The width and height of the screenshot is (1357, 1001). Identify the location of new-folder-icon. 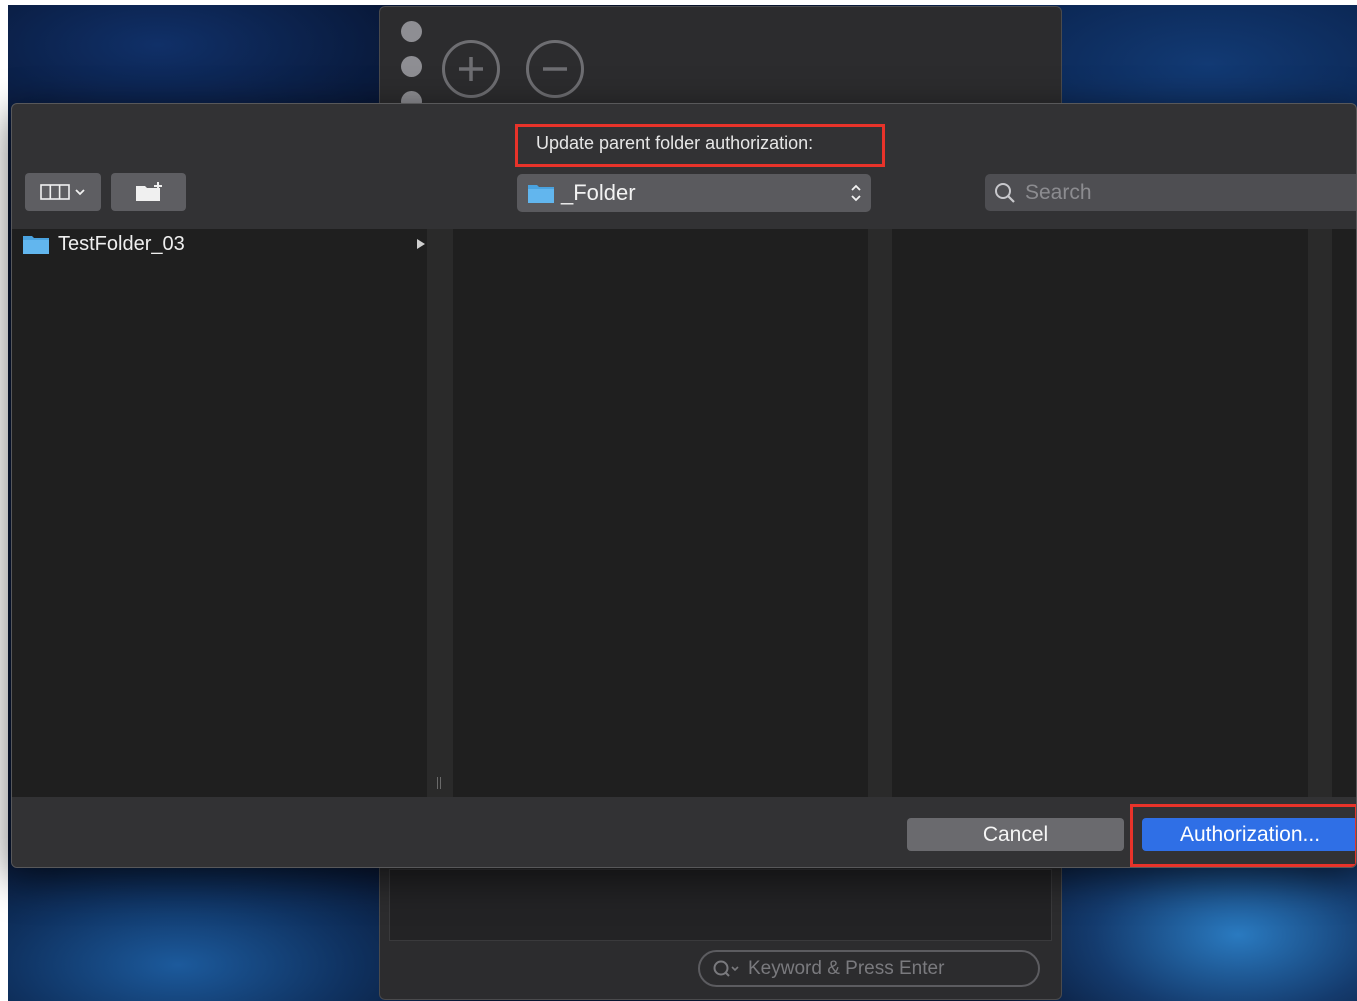
(148, 191).